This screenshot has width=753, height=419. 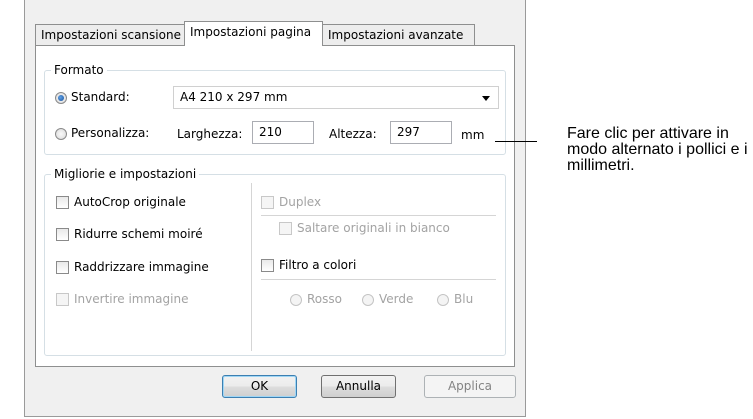 What do you see at coordinates (373, 228) in the screenshot?
I see `skip-blank-label: Saltare originali in bianco` at bounding box center [373, 228].